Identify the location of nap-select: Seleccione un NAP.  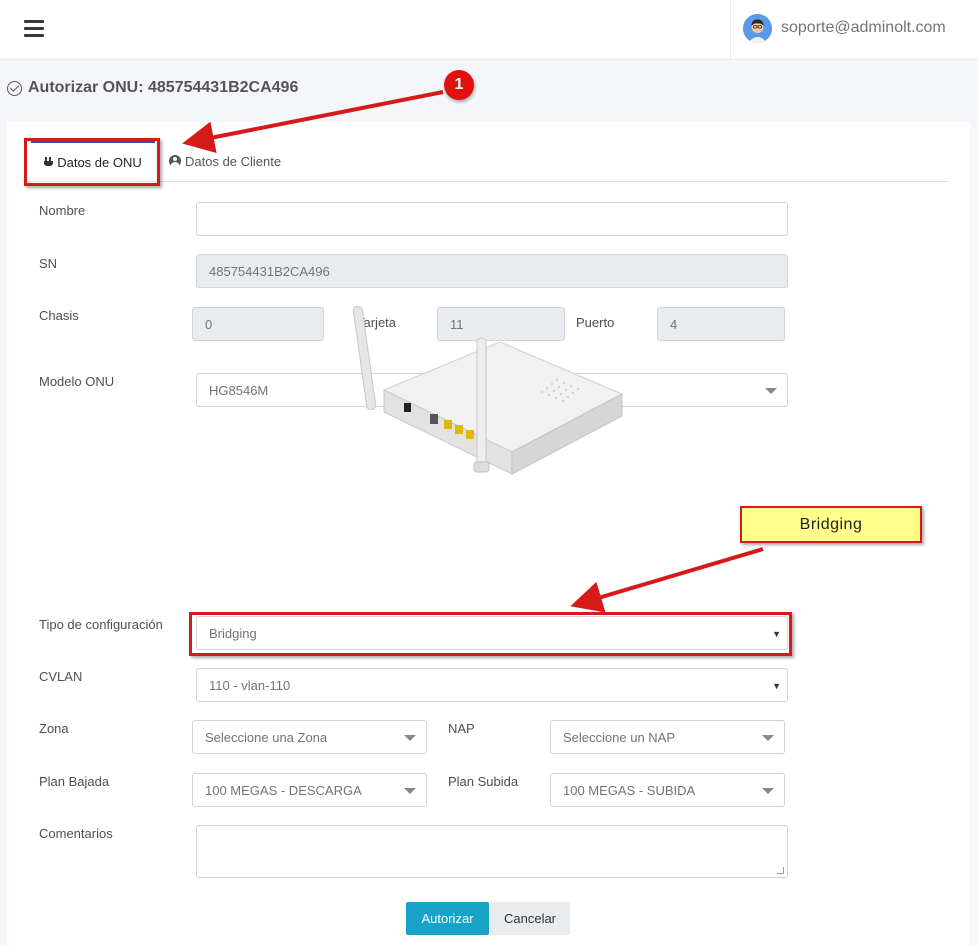
(667, 737).